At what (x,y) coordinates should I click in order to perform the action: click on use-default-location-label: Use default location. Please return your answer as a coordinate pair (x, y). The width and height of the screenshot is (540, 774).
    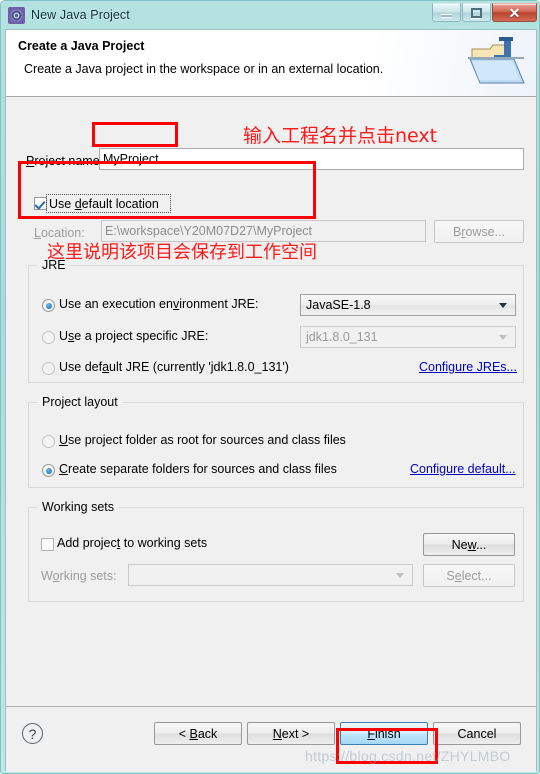
    Looking at the image, I should click on (104, 204).